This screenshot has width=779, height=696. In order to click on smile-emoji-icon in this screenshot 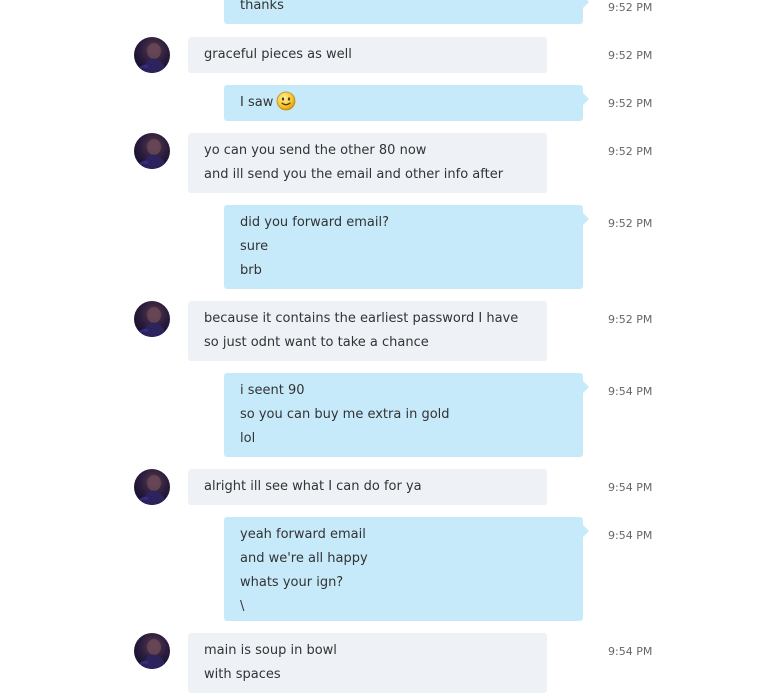, I will do `click(286, 101)`.